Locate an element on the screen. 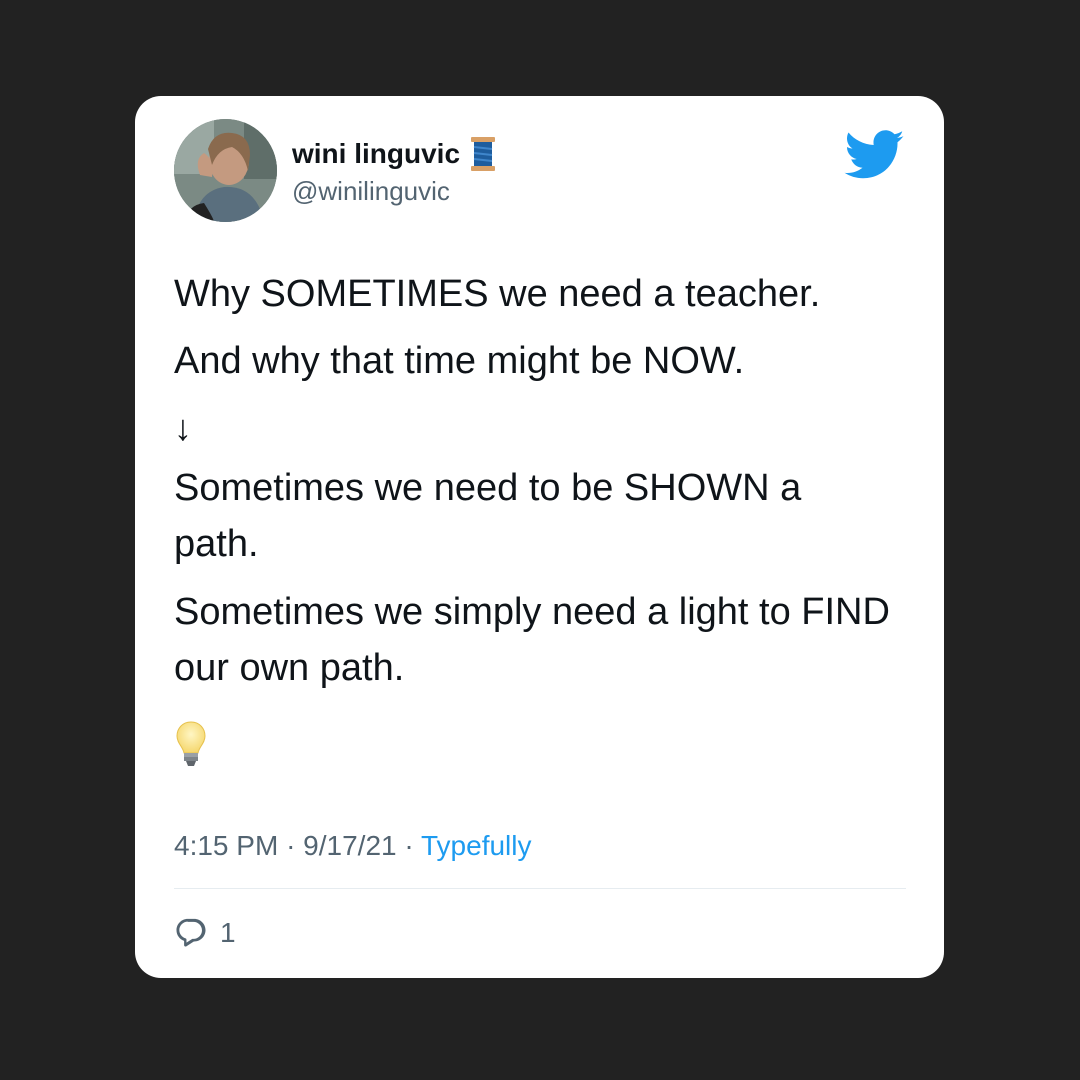  tweet-date: 9/17/21 is located at coordinates (349, 845).